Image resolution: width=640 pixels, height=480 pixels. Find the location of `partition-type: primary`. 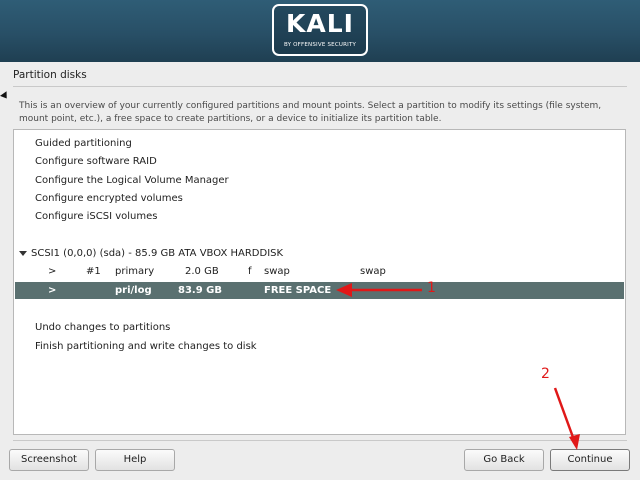

partition-type: primary is located at coordinates (135, 271).